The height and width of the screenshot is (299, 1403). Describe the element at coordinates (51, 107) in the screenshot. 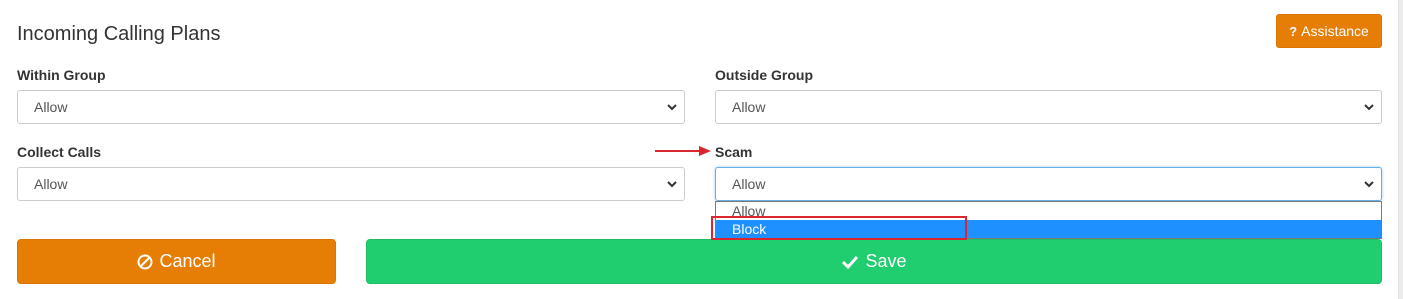

I see `within-group-value: Allow` at that location.